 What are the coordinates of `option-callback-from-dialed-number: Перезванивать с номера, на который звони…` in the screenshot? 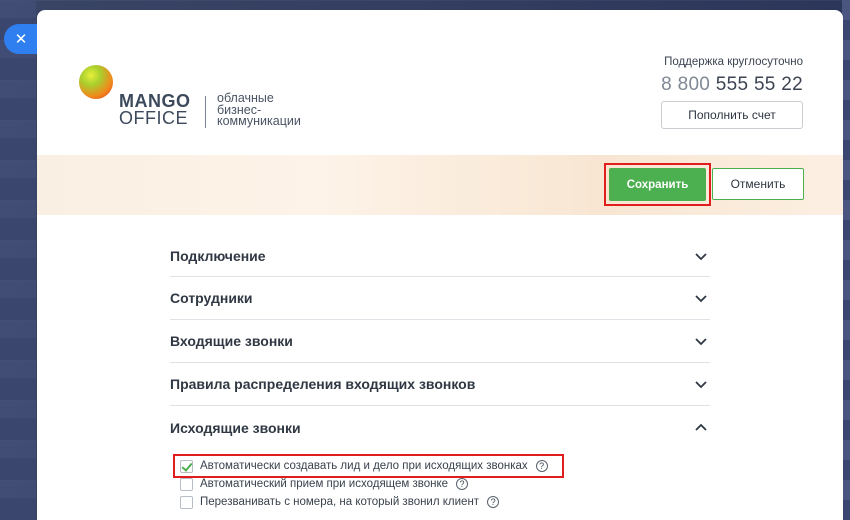 It's located at (450, 502).